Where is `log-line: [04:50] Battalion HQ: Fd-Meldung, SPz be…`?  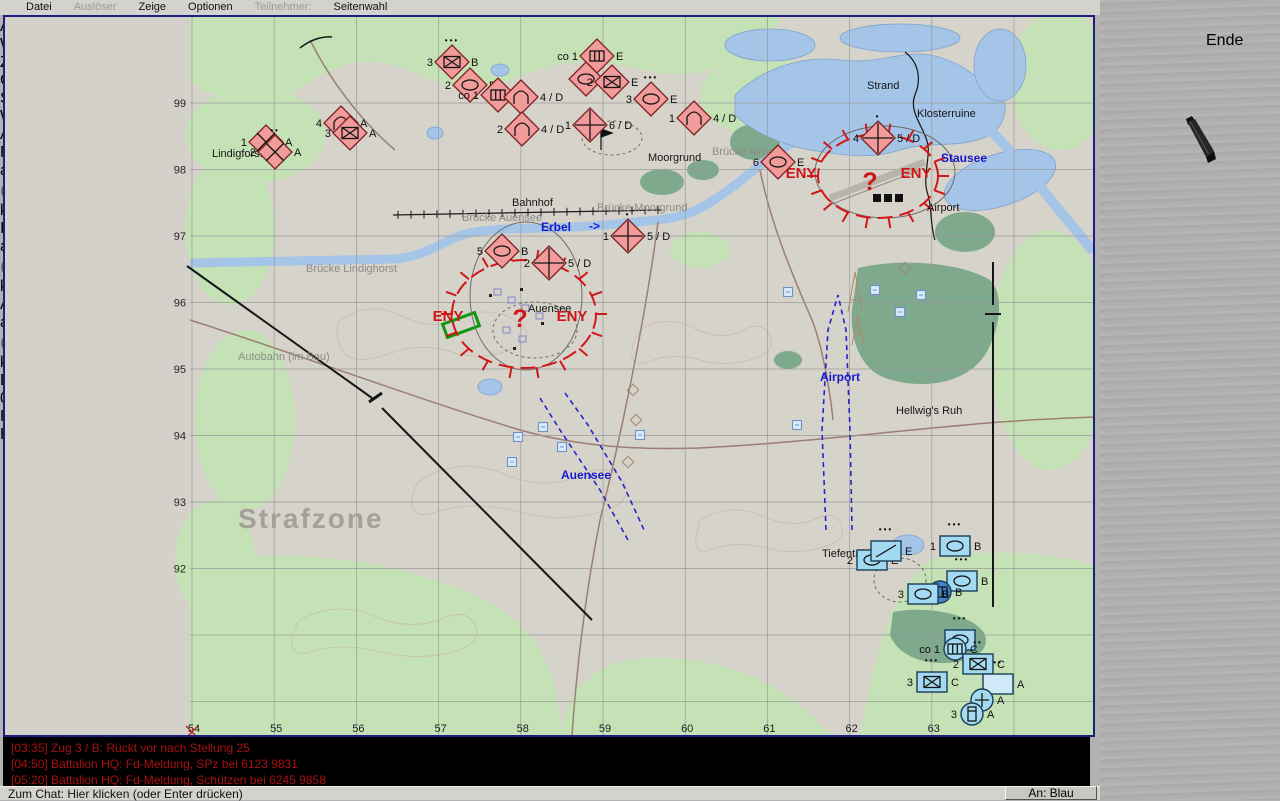
log-line: [04:50] Battalion HQ: Fd-Meldung, SPz be… is located at coordinates (154, 764).